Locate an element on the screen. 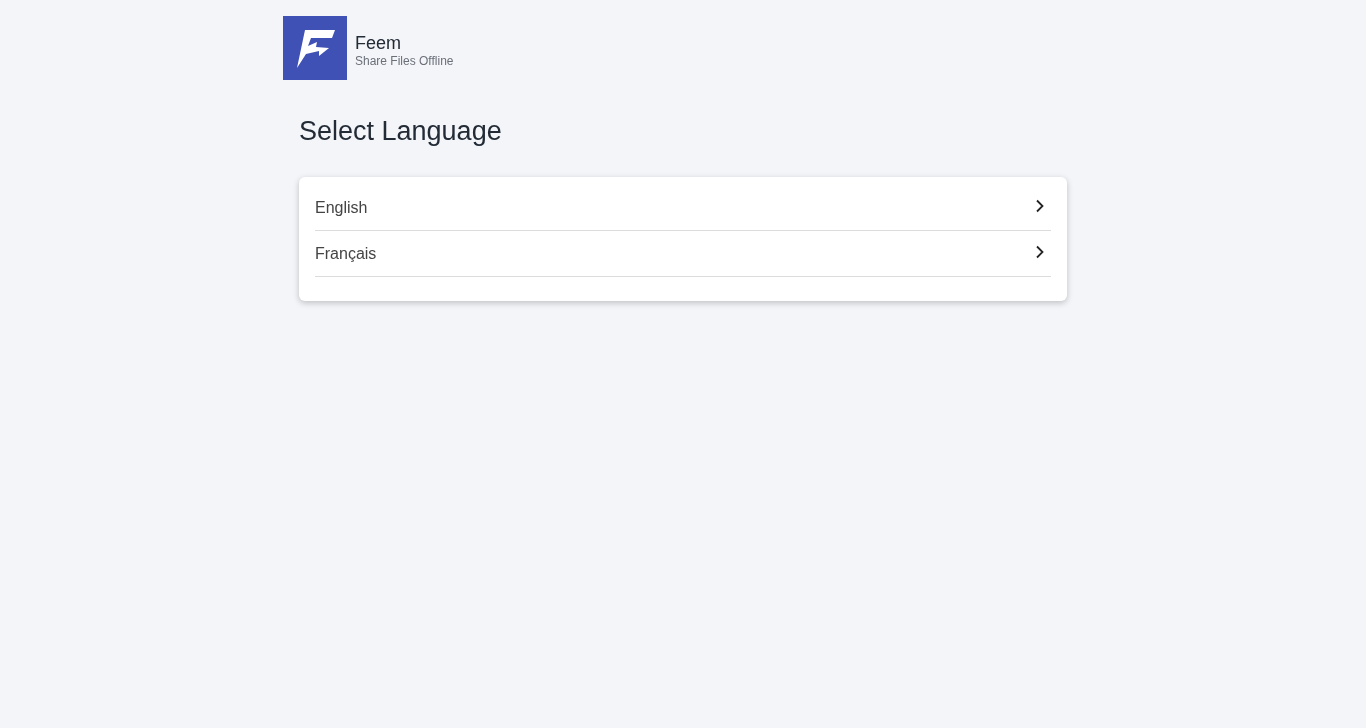  language-item: Français is located at coordinates (683, 254).